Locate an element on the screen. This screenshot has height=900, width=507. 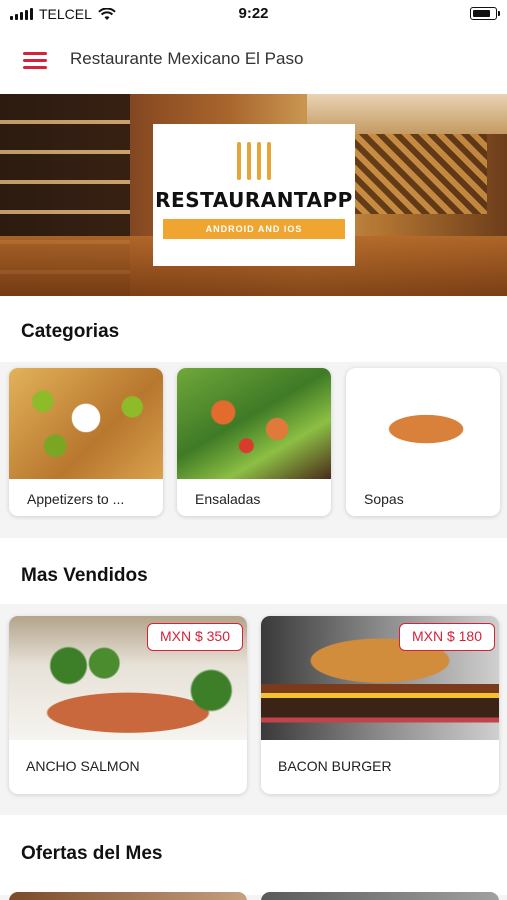
product-card-ancho-salmon: MXN $ 350 ANCHO SALMON is located at coordinates (128, 705).